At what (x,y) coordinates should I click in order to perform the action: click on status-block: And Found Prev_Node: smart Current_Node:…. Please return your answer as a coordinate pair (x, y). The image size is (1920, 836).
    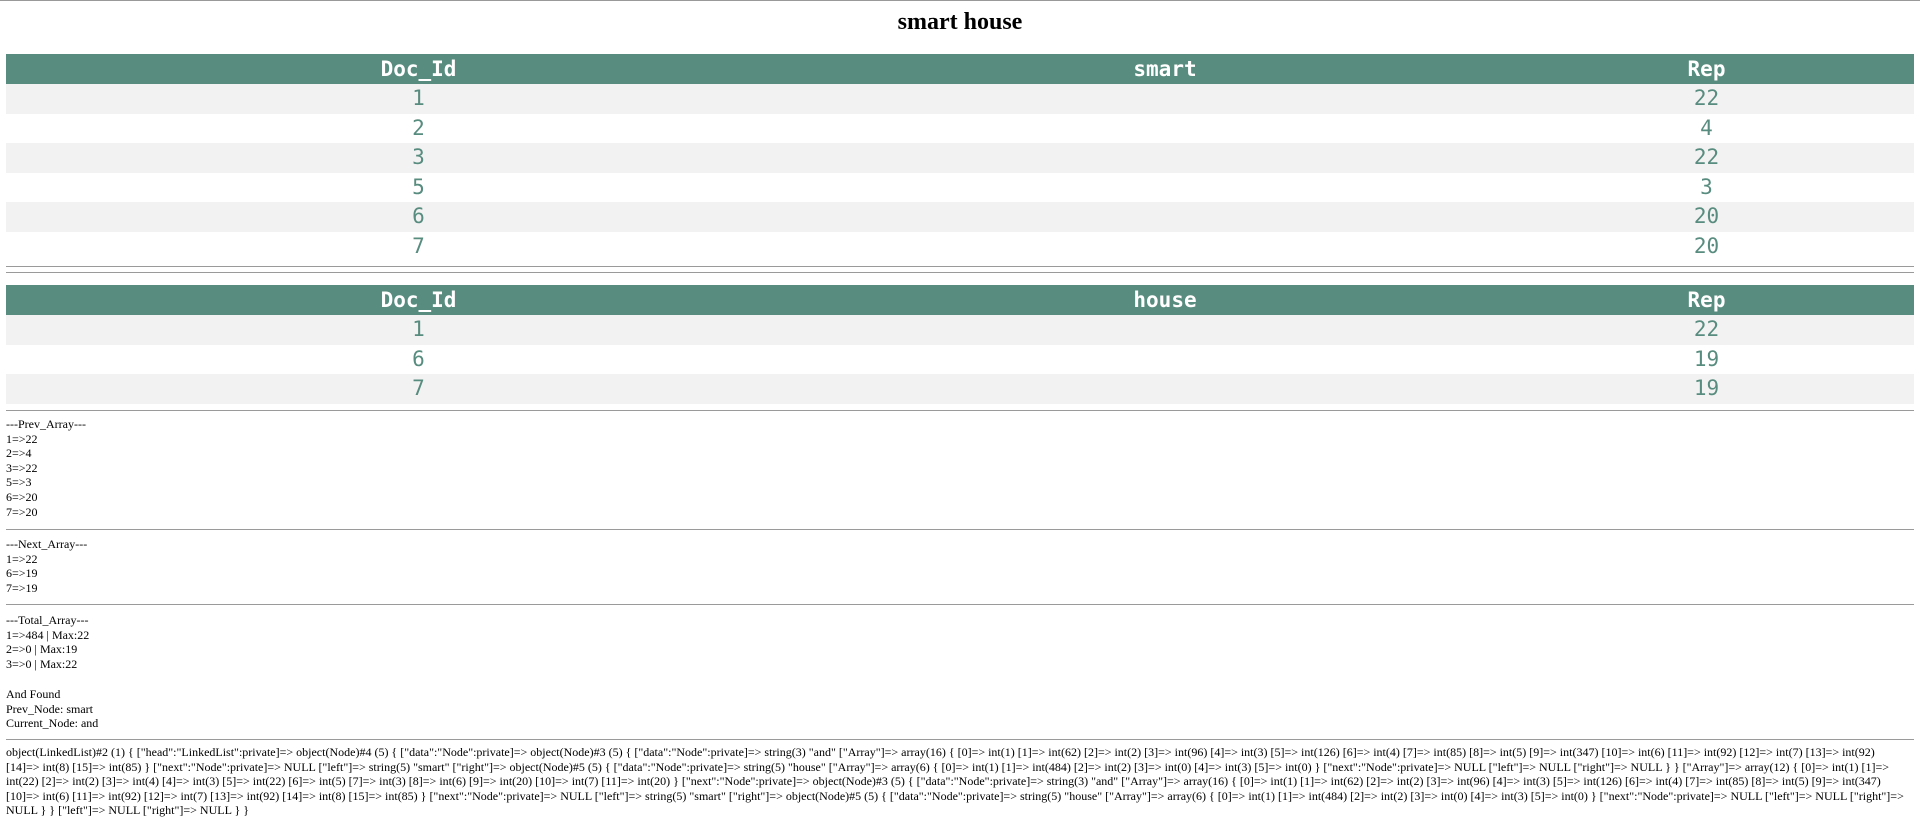
    Looking at the image, I should click on (52, 709).